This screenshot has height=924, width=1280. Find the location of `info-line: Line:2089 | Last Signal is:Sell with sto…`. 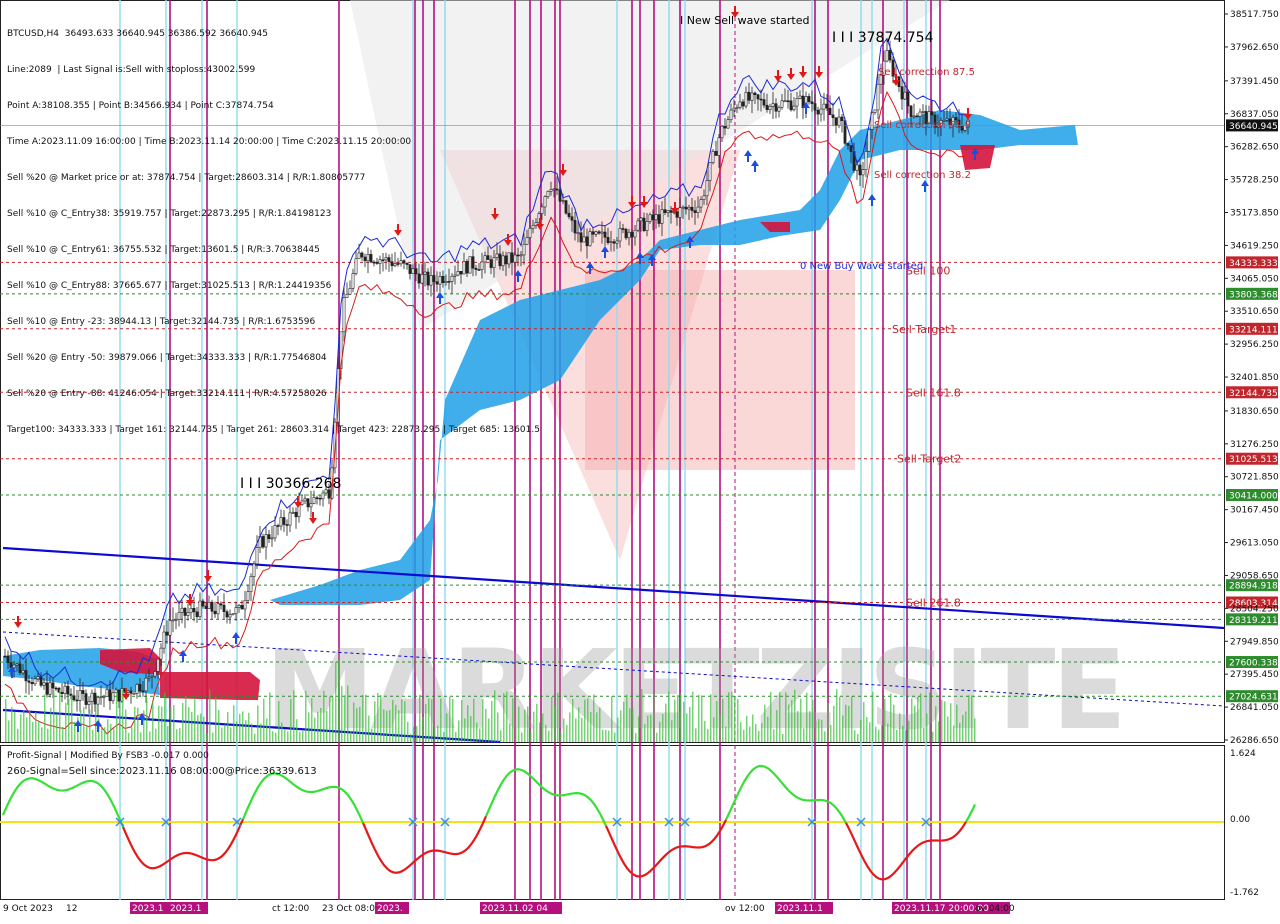

info-line: Line:2089 | Last Signal is:Sell with sto… is located at coordinates (131, 70).